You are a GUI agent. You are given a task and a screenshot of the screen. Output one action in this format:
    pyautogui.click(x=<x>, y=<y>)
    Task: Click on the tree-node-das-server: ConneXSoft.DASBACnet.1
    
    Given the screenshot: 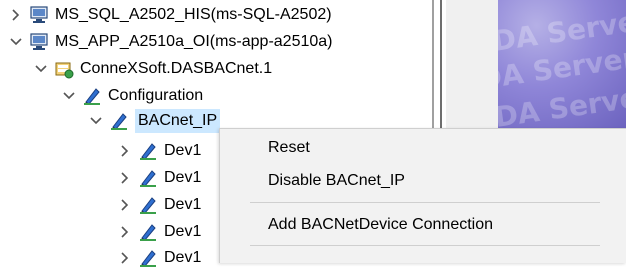 What is the action you would take?
    pyautogui.click(x=153, y=69)
    